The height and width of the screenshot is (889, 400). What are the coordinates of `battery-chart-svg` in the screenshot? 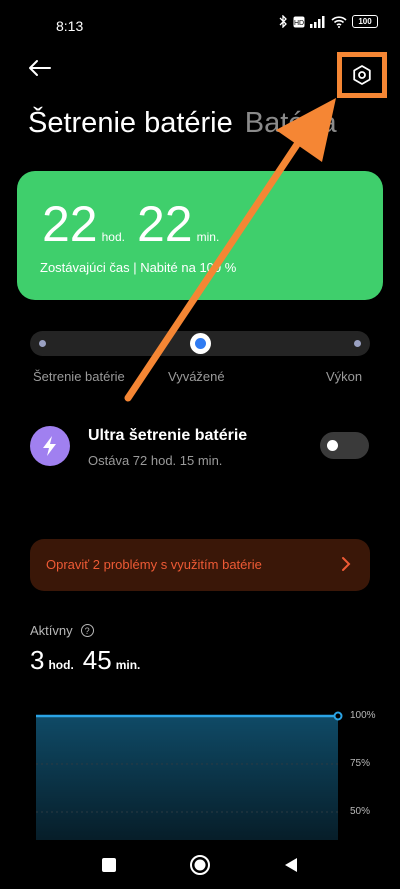 It's located at (189, 780).